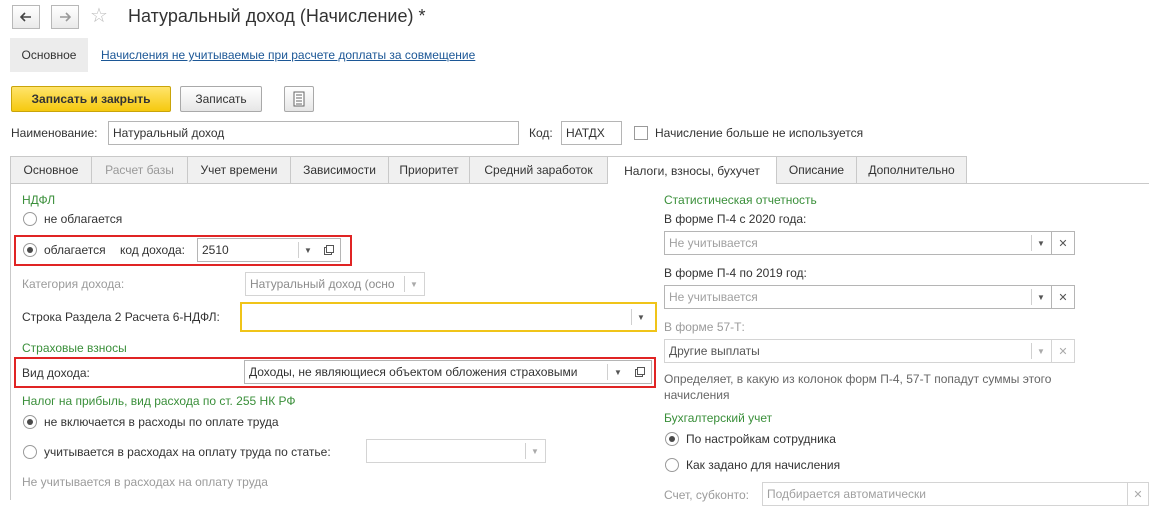  What do you see at coordinates (591, 133) in the screenshot?
I see `code-input: НАТДХ` at bounding box center [591, 133].